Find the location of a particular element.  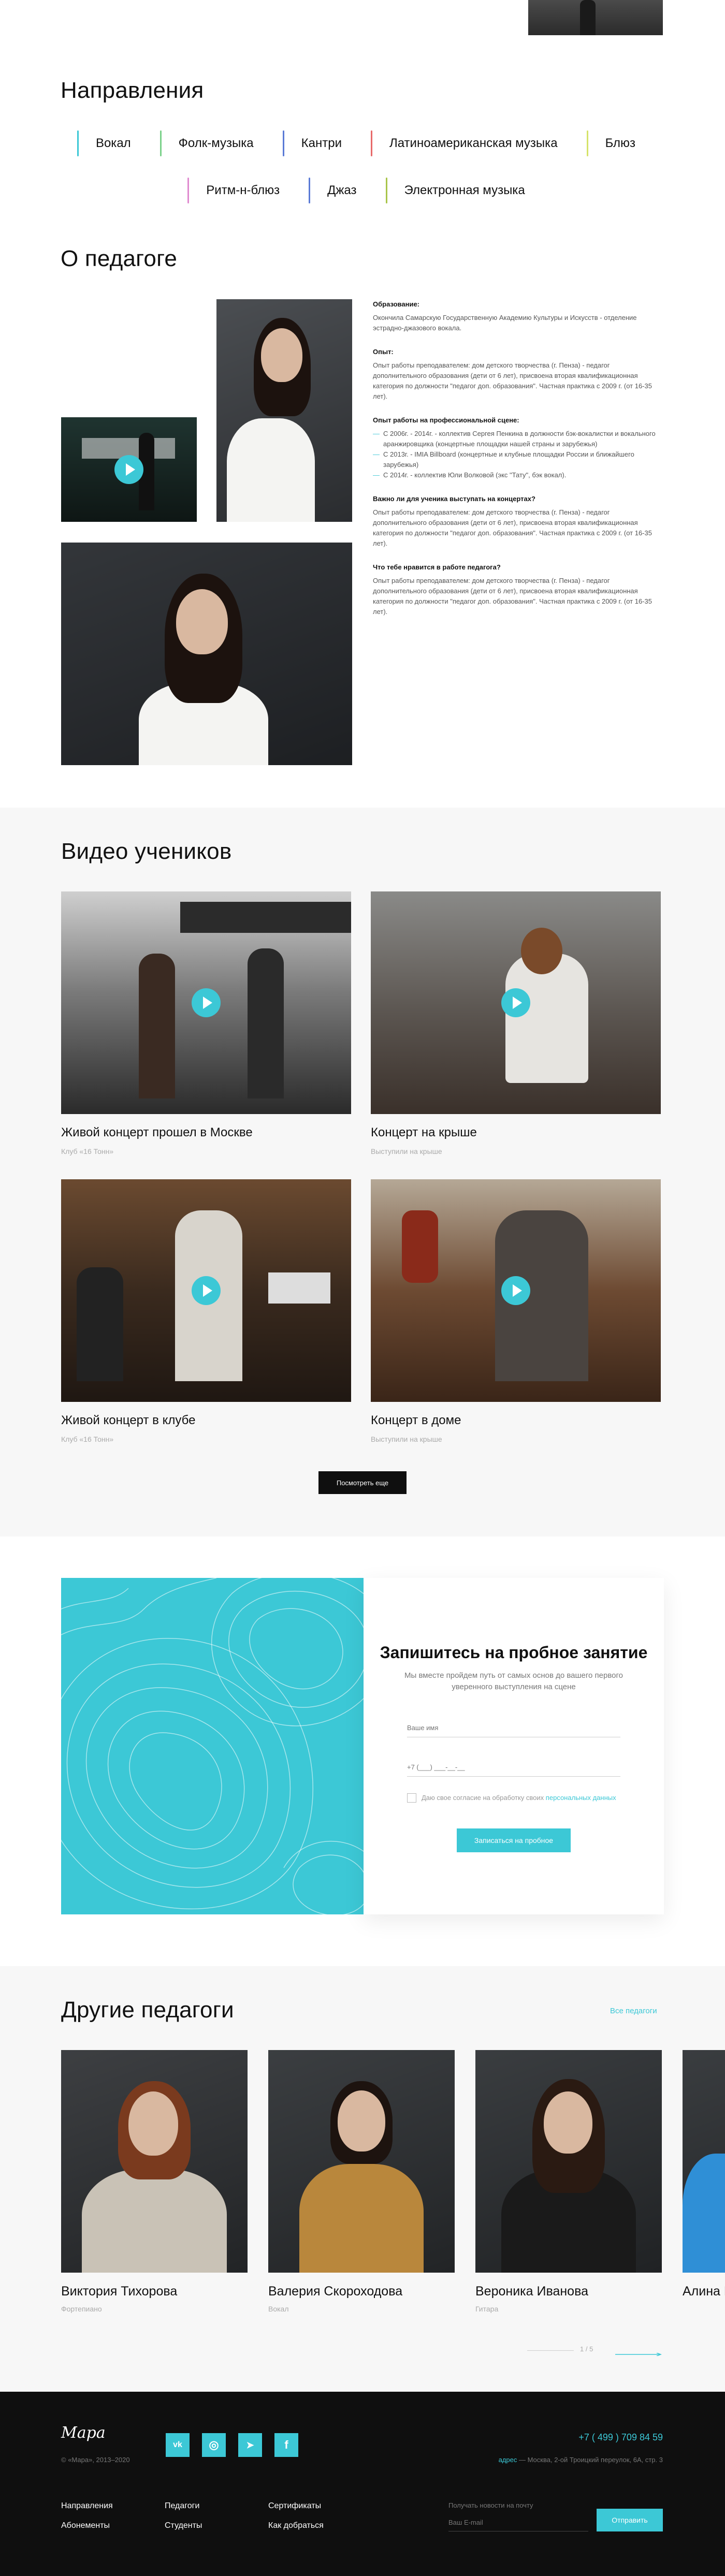

video-card: Живой концерт в клубе Клуб «16 Тонн» is located at coordinates (206, 1314).